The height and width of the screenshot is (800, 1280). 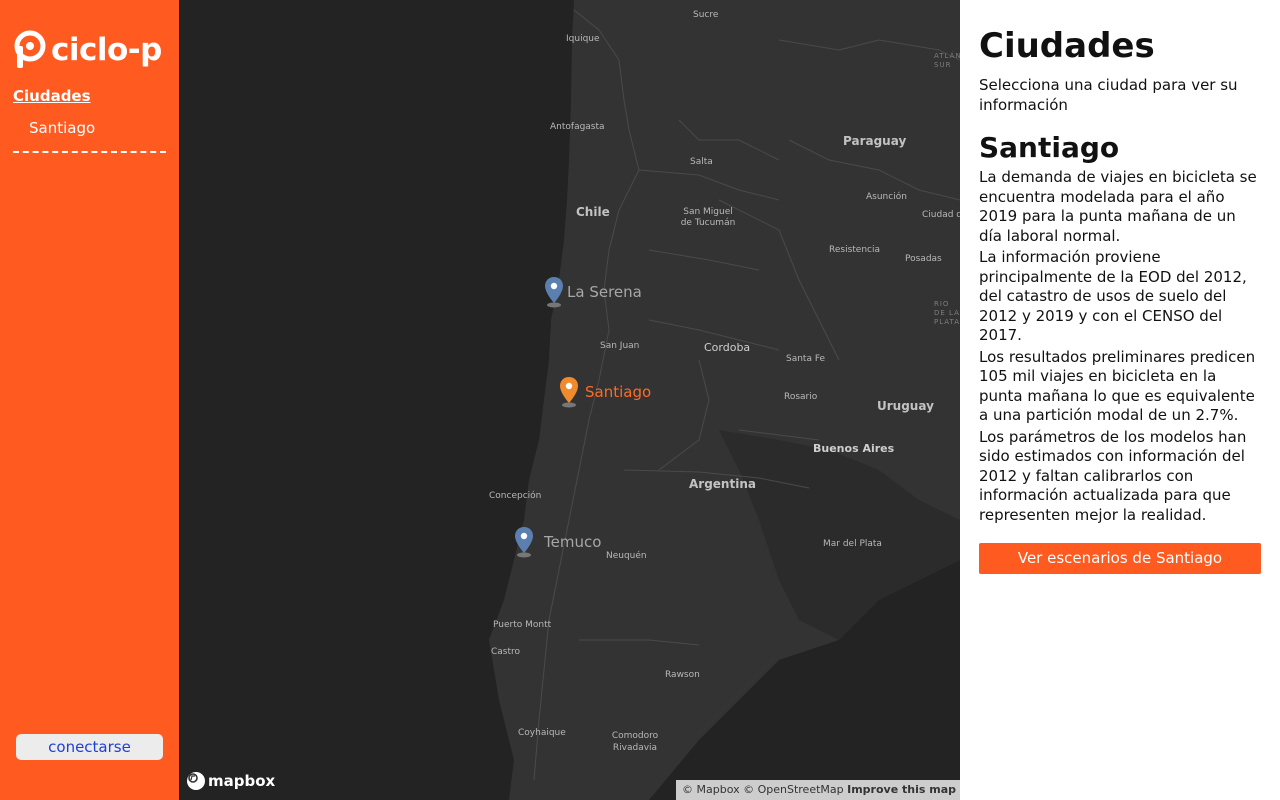 I want to click on mapbox-icon, so click(x=196, y=781).